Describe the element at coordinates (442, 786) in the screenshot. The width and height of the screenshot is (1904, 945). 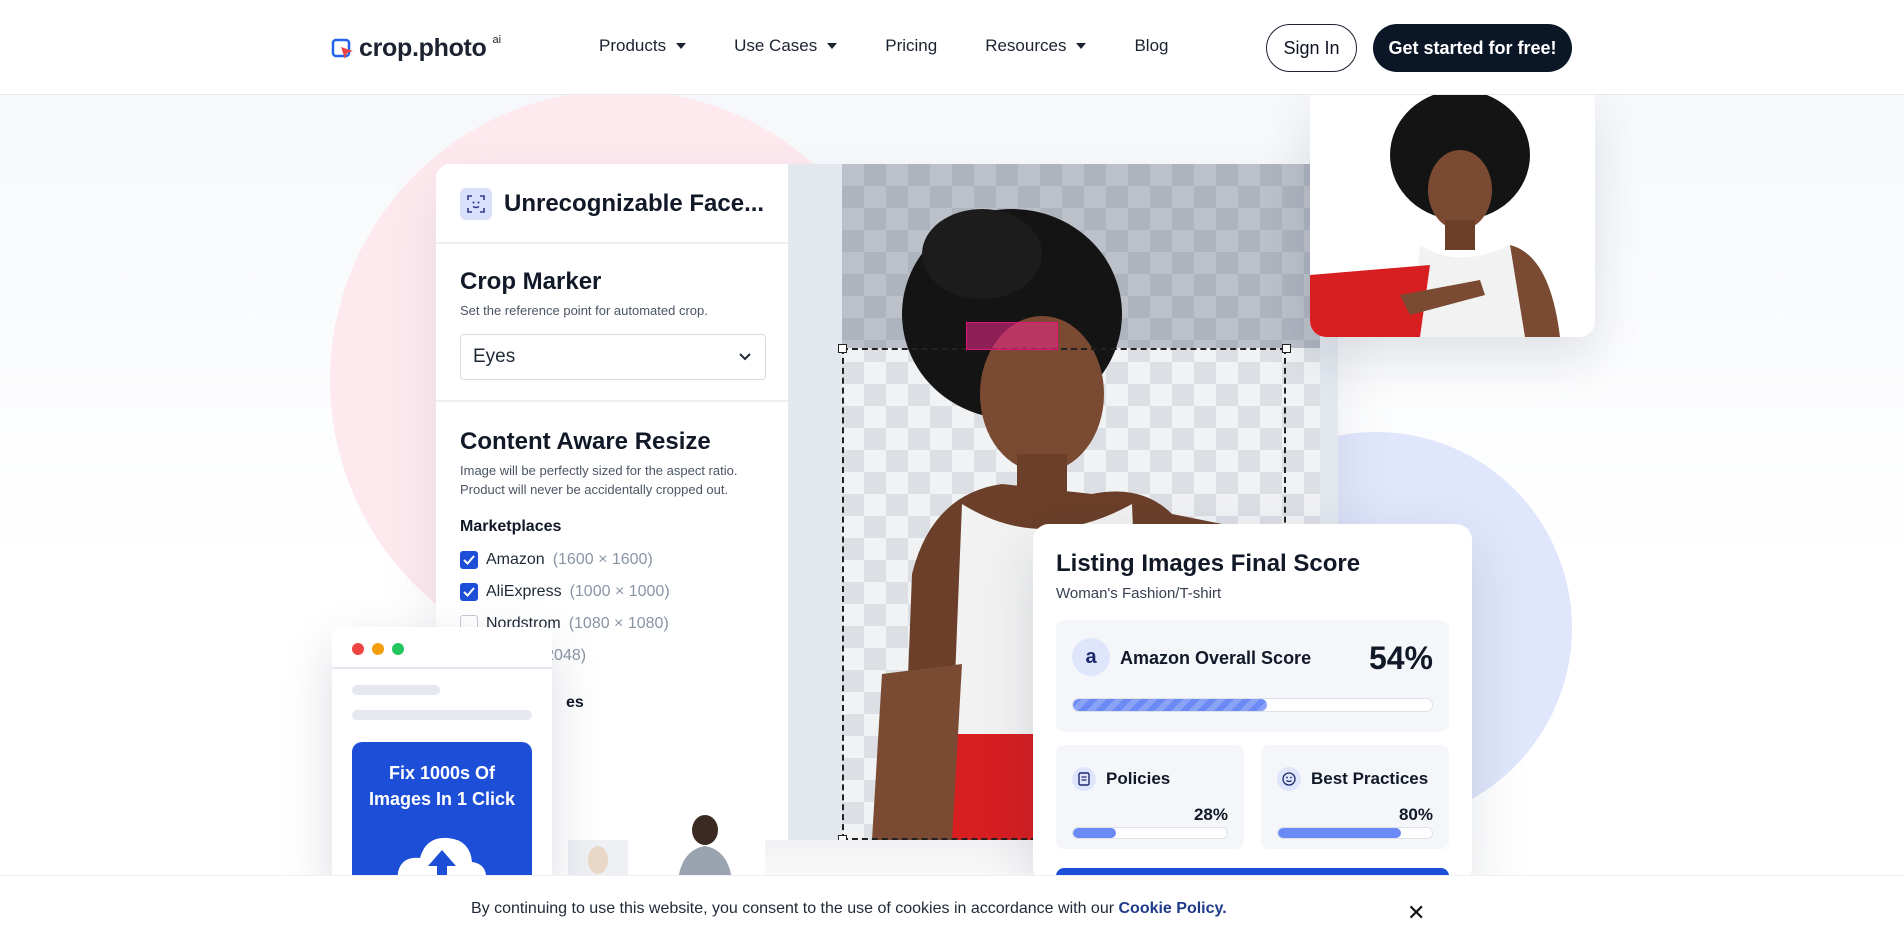
I see `fix-images-text: Fix 1000s Of Images In 1 Click` at that location.